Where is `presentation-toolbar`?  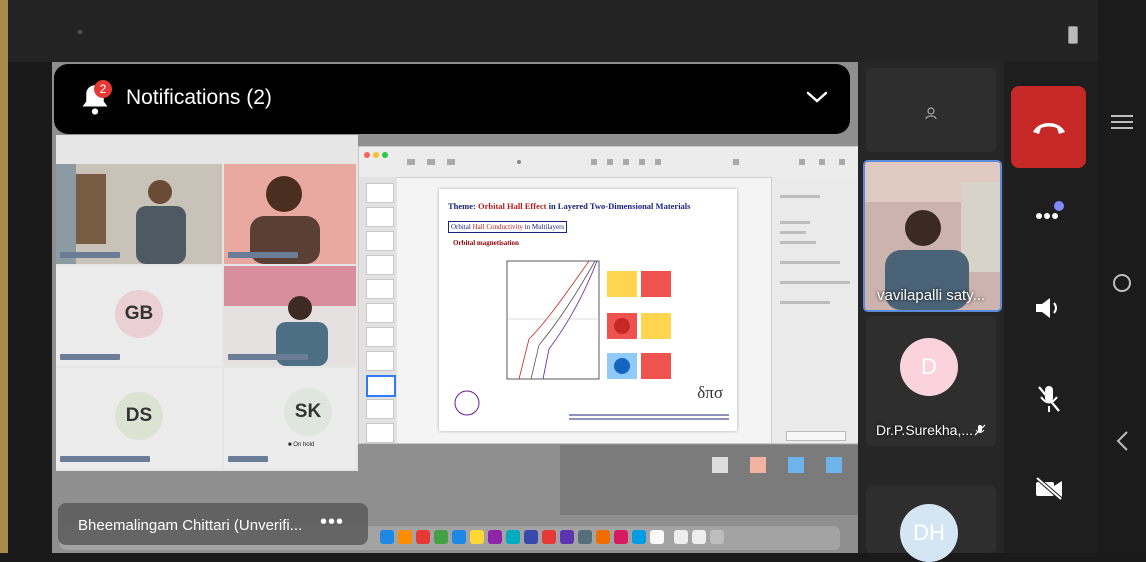 presentation-toolbar is located at coordinates (608, 162).